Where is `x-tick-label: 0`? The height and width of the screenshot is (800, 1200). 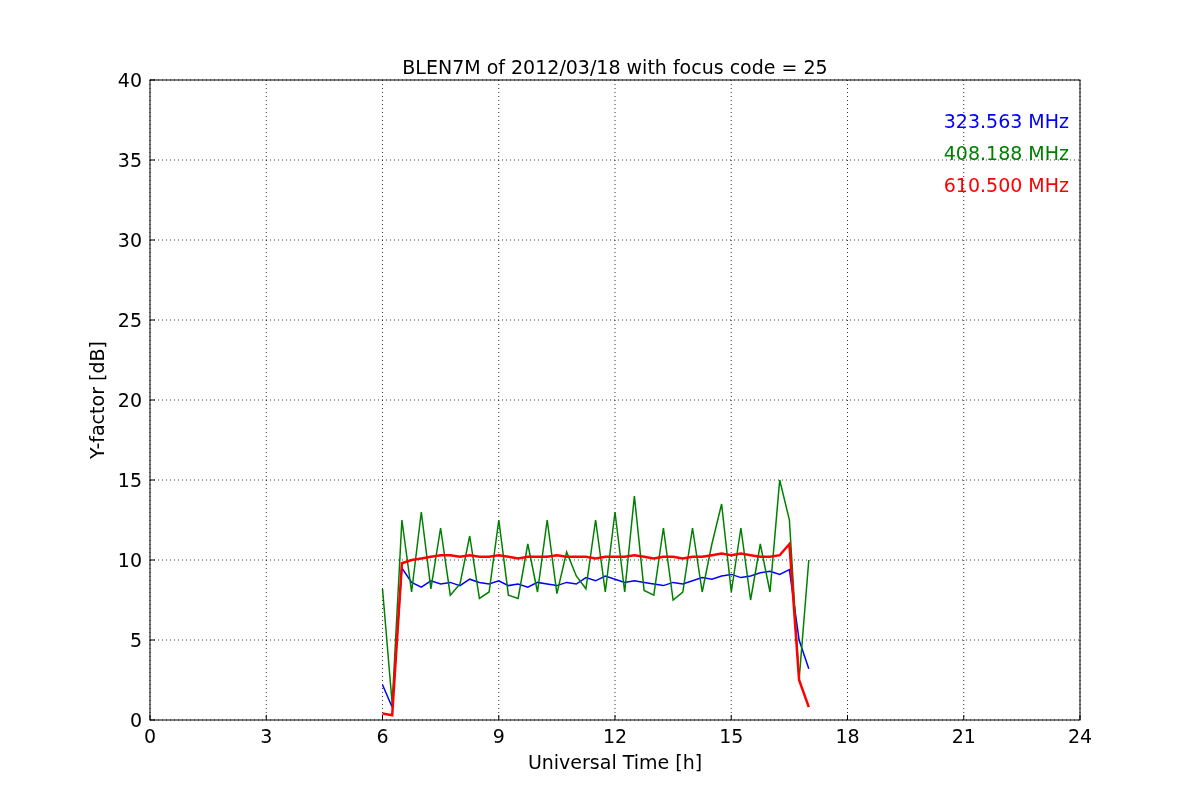 x-tick-label: 0 is located at coordinates (150, 736).